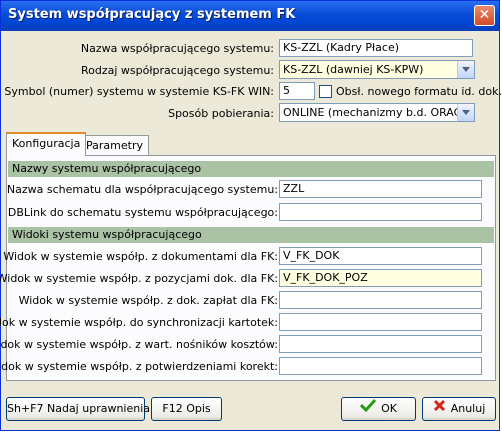 The height and width of the screenshot is (433, 502). What do you see at coordinates (468, 408) in the screenshot?
I see `cancel-label: Anuluj` at bounding box center [468, 408].